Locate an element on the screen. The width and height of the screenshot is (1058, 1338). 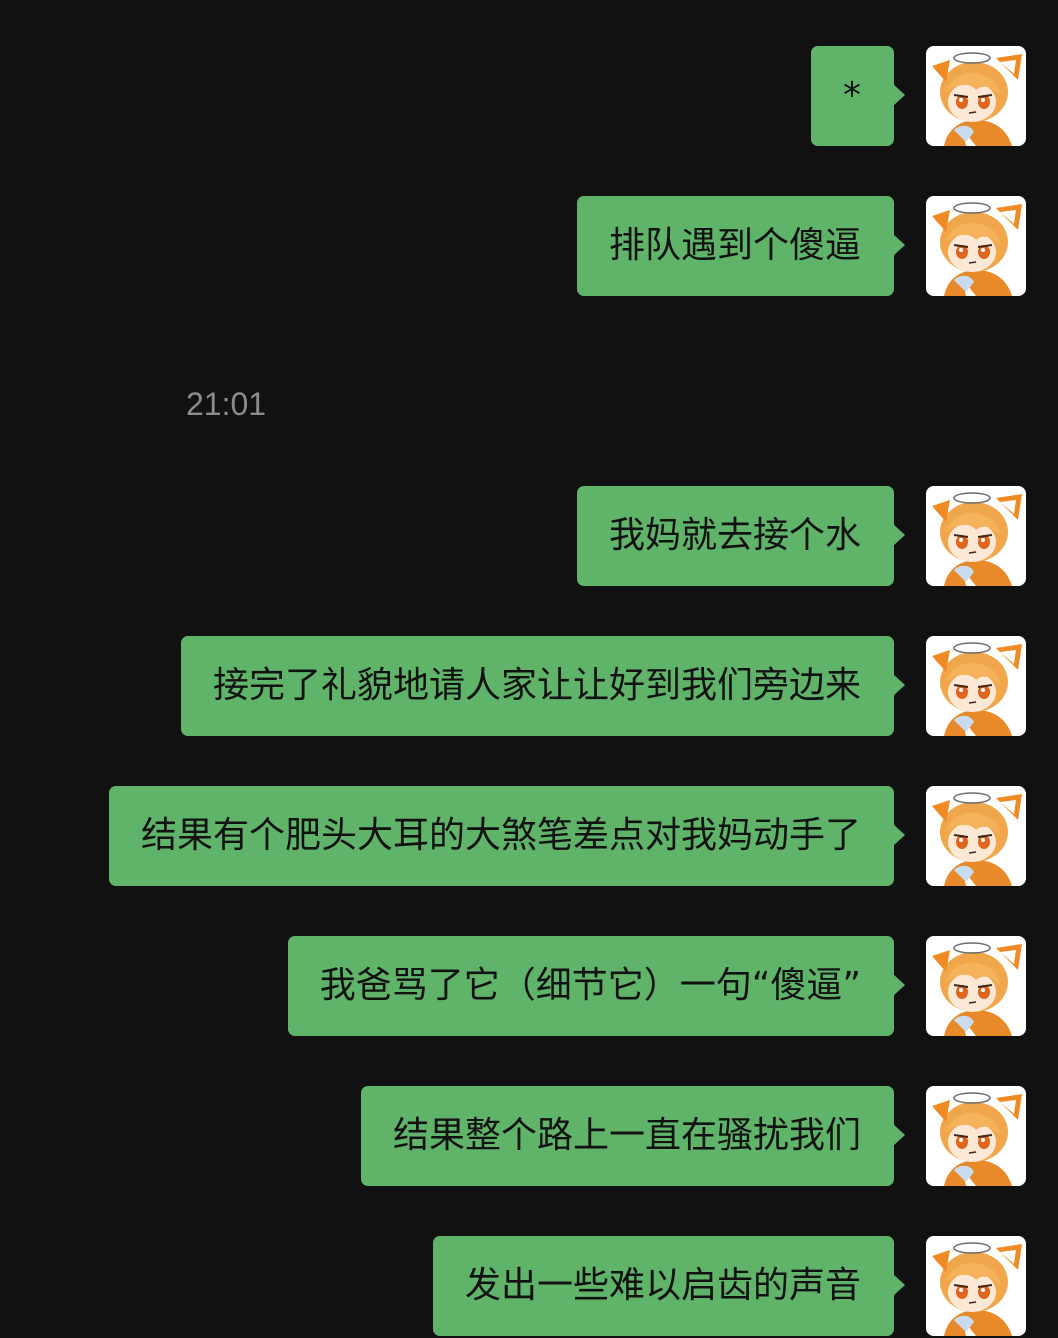
message-row: 我妈就去接个水 is located at coordinates (801, 536).